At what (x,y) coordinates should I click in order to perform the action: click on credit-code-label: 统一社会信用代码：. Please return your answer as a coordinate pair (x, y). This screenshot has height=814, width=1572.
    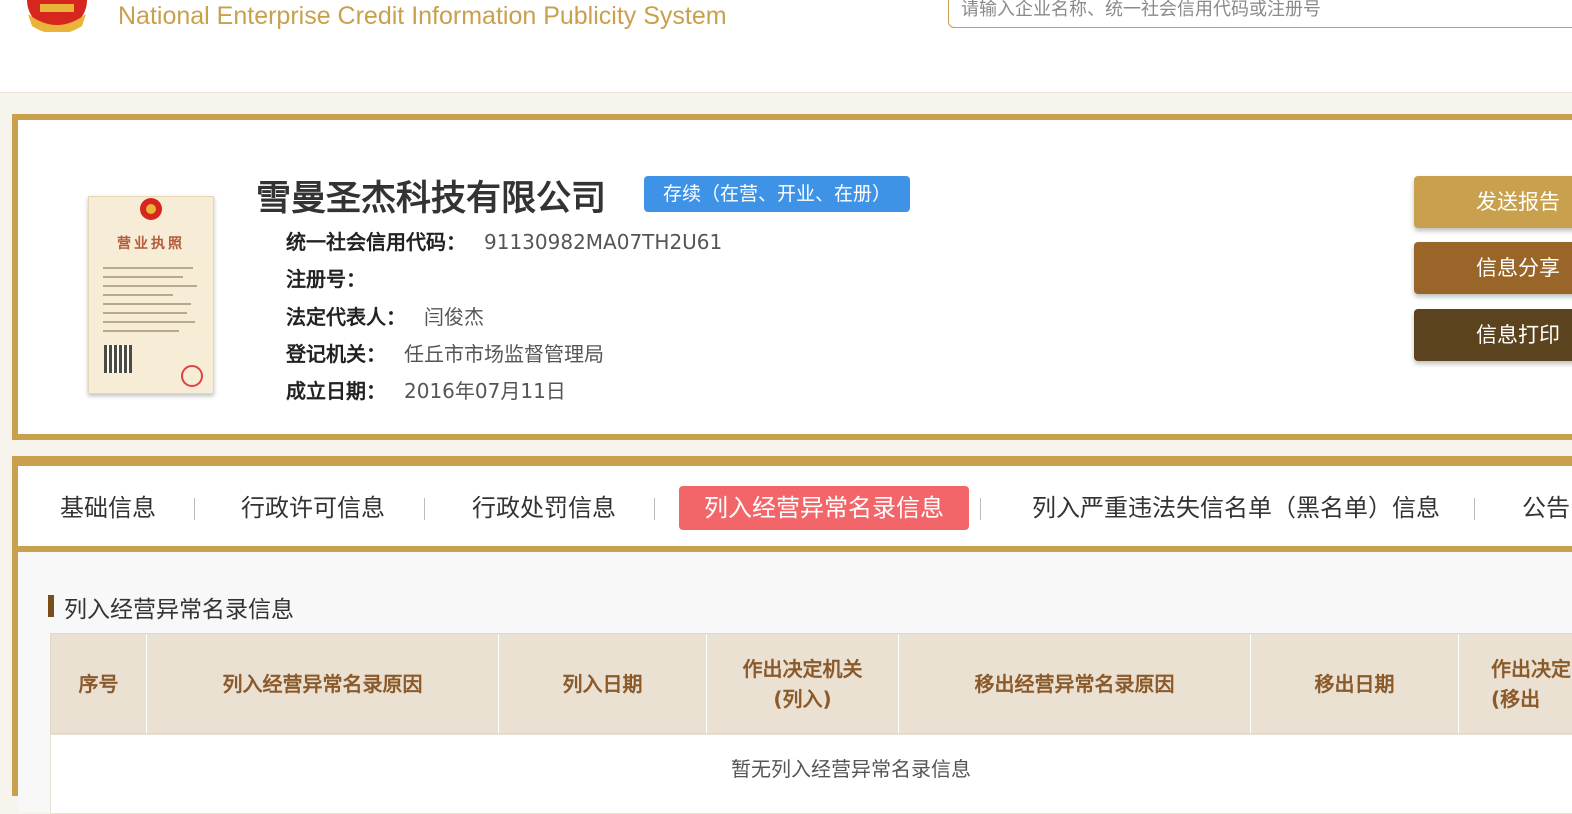
    Looking at the image, I should click on (376, 242).